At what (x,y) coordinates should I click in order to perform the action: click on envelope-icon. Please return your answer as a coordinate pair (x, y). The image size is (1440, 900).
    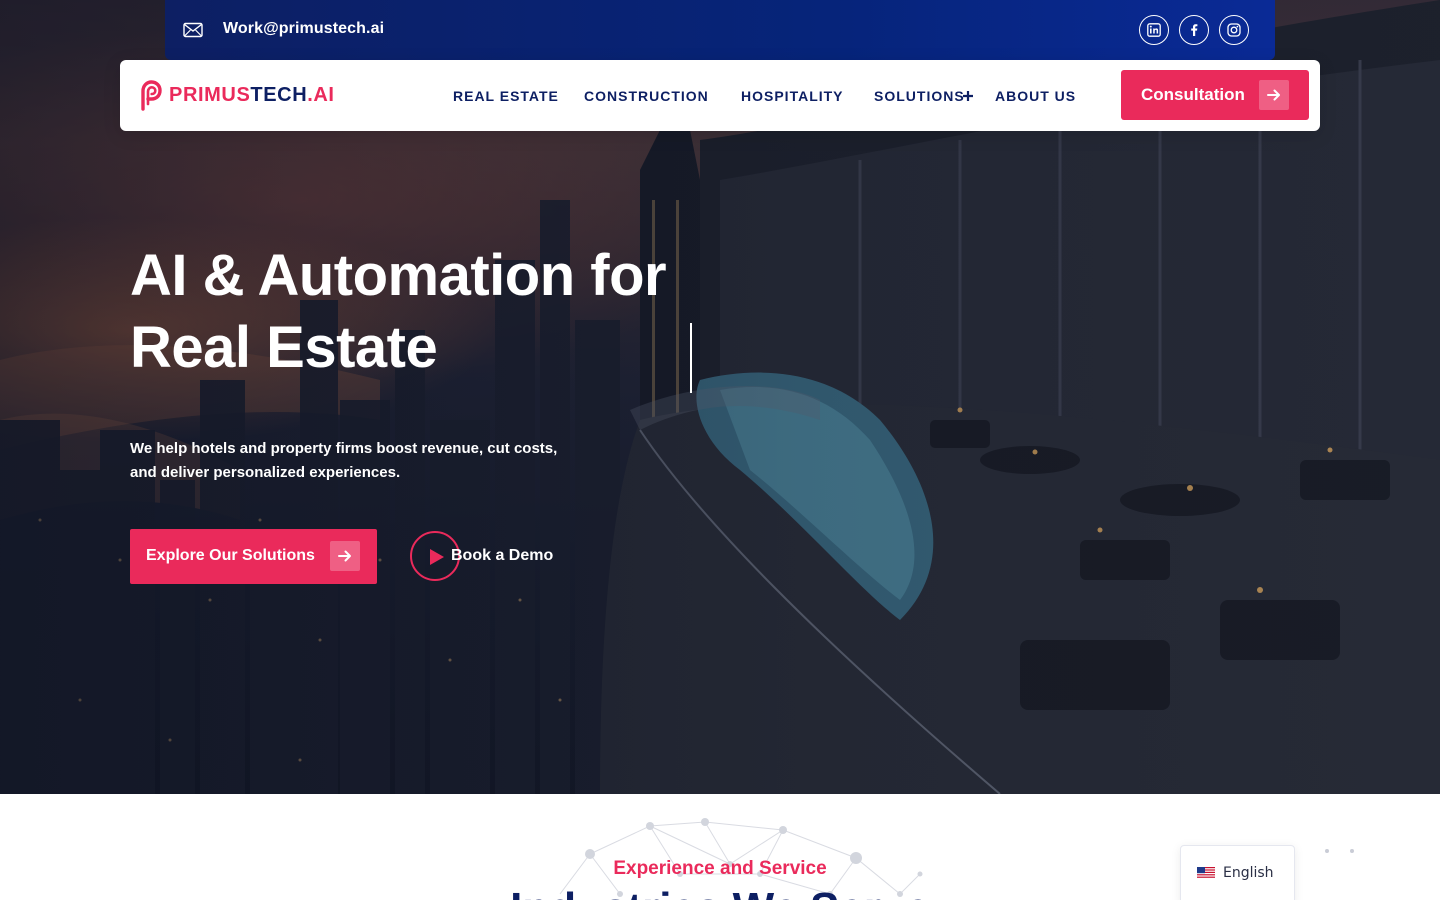
    Looking at the image, I should click on (193, 30).